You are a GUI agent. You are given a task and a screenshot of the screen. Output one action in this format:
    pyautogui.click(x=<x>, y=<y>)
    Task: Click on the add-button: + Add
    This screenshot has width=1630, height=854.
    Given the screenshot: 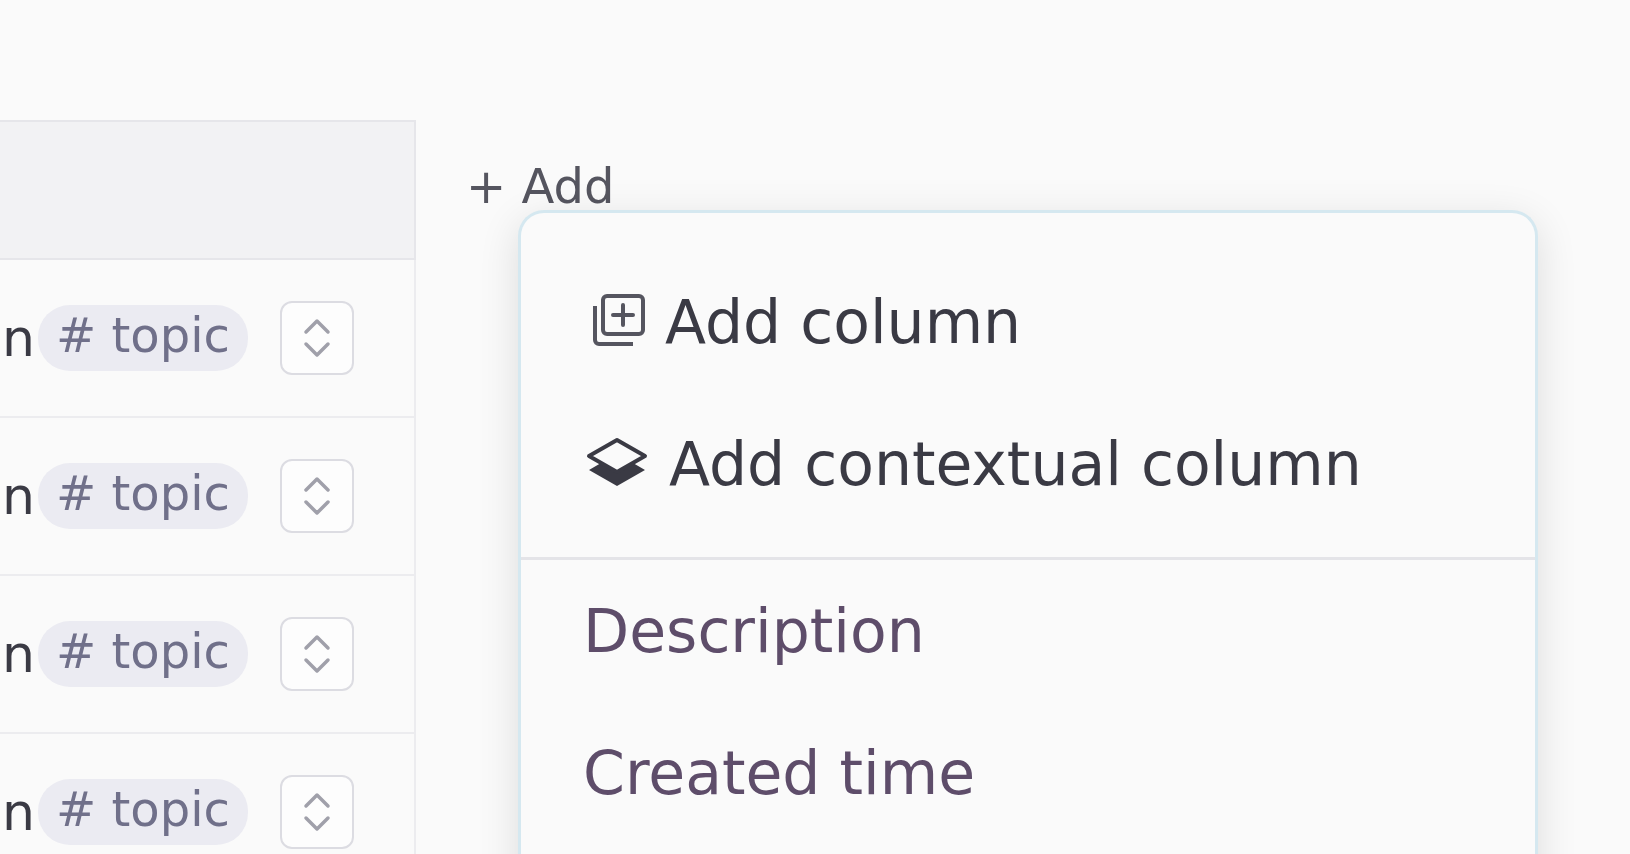 What is the action you would take?
    pyautogui.click(x=540, y=186)
    